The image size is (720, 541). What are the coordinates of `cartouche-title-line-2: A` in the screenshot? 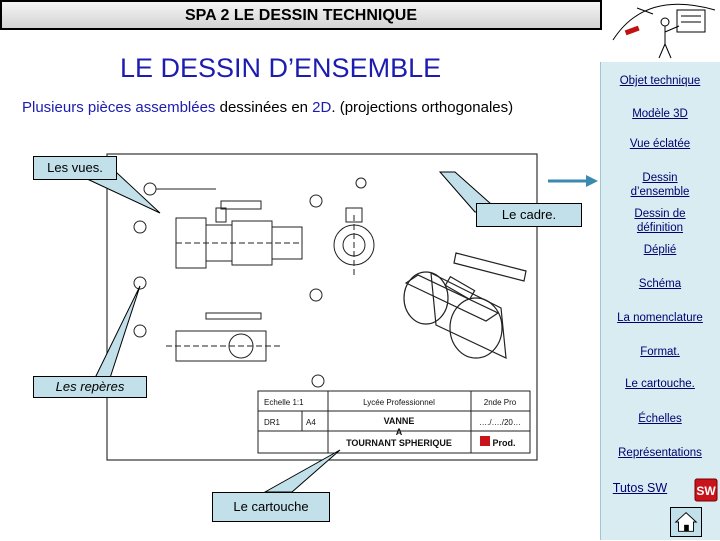 It's located at (399, 432).